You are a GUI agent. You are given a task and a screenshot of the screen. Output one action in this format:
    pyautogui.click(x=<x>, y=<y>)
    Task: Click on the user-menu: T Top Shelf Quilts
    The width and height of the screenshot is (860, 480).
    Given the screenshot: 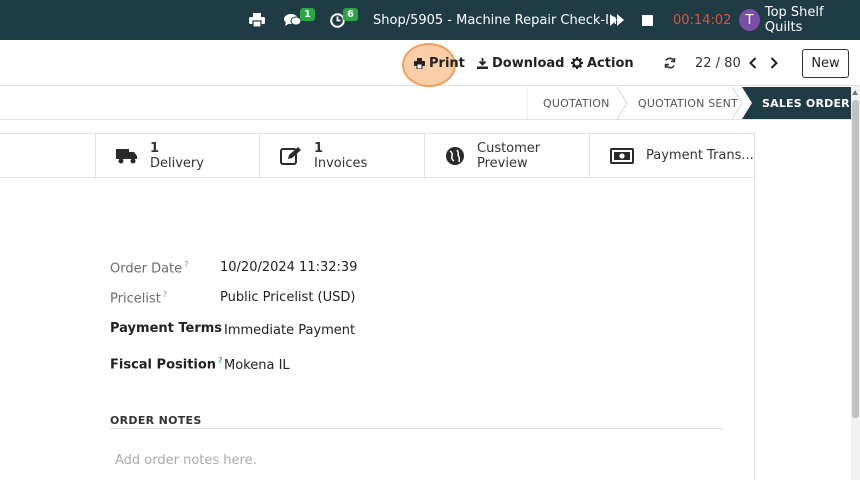 What is the action you would take?
    pyautogui.click(x=799, y=20)
    